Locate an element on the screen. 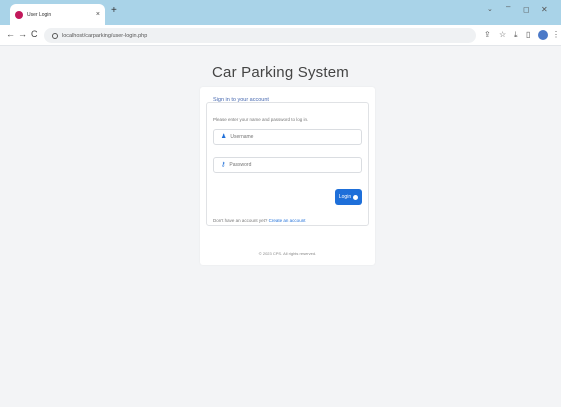 The image size is (561, 407). forward-arrow-icon: → is located at coordinates (22, 34).